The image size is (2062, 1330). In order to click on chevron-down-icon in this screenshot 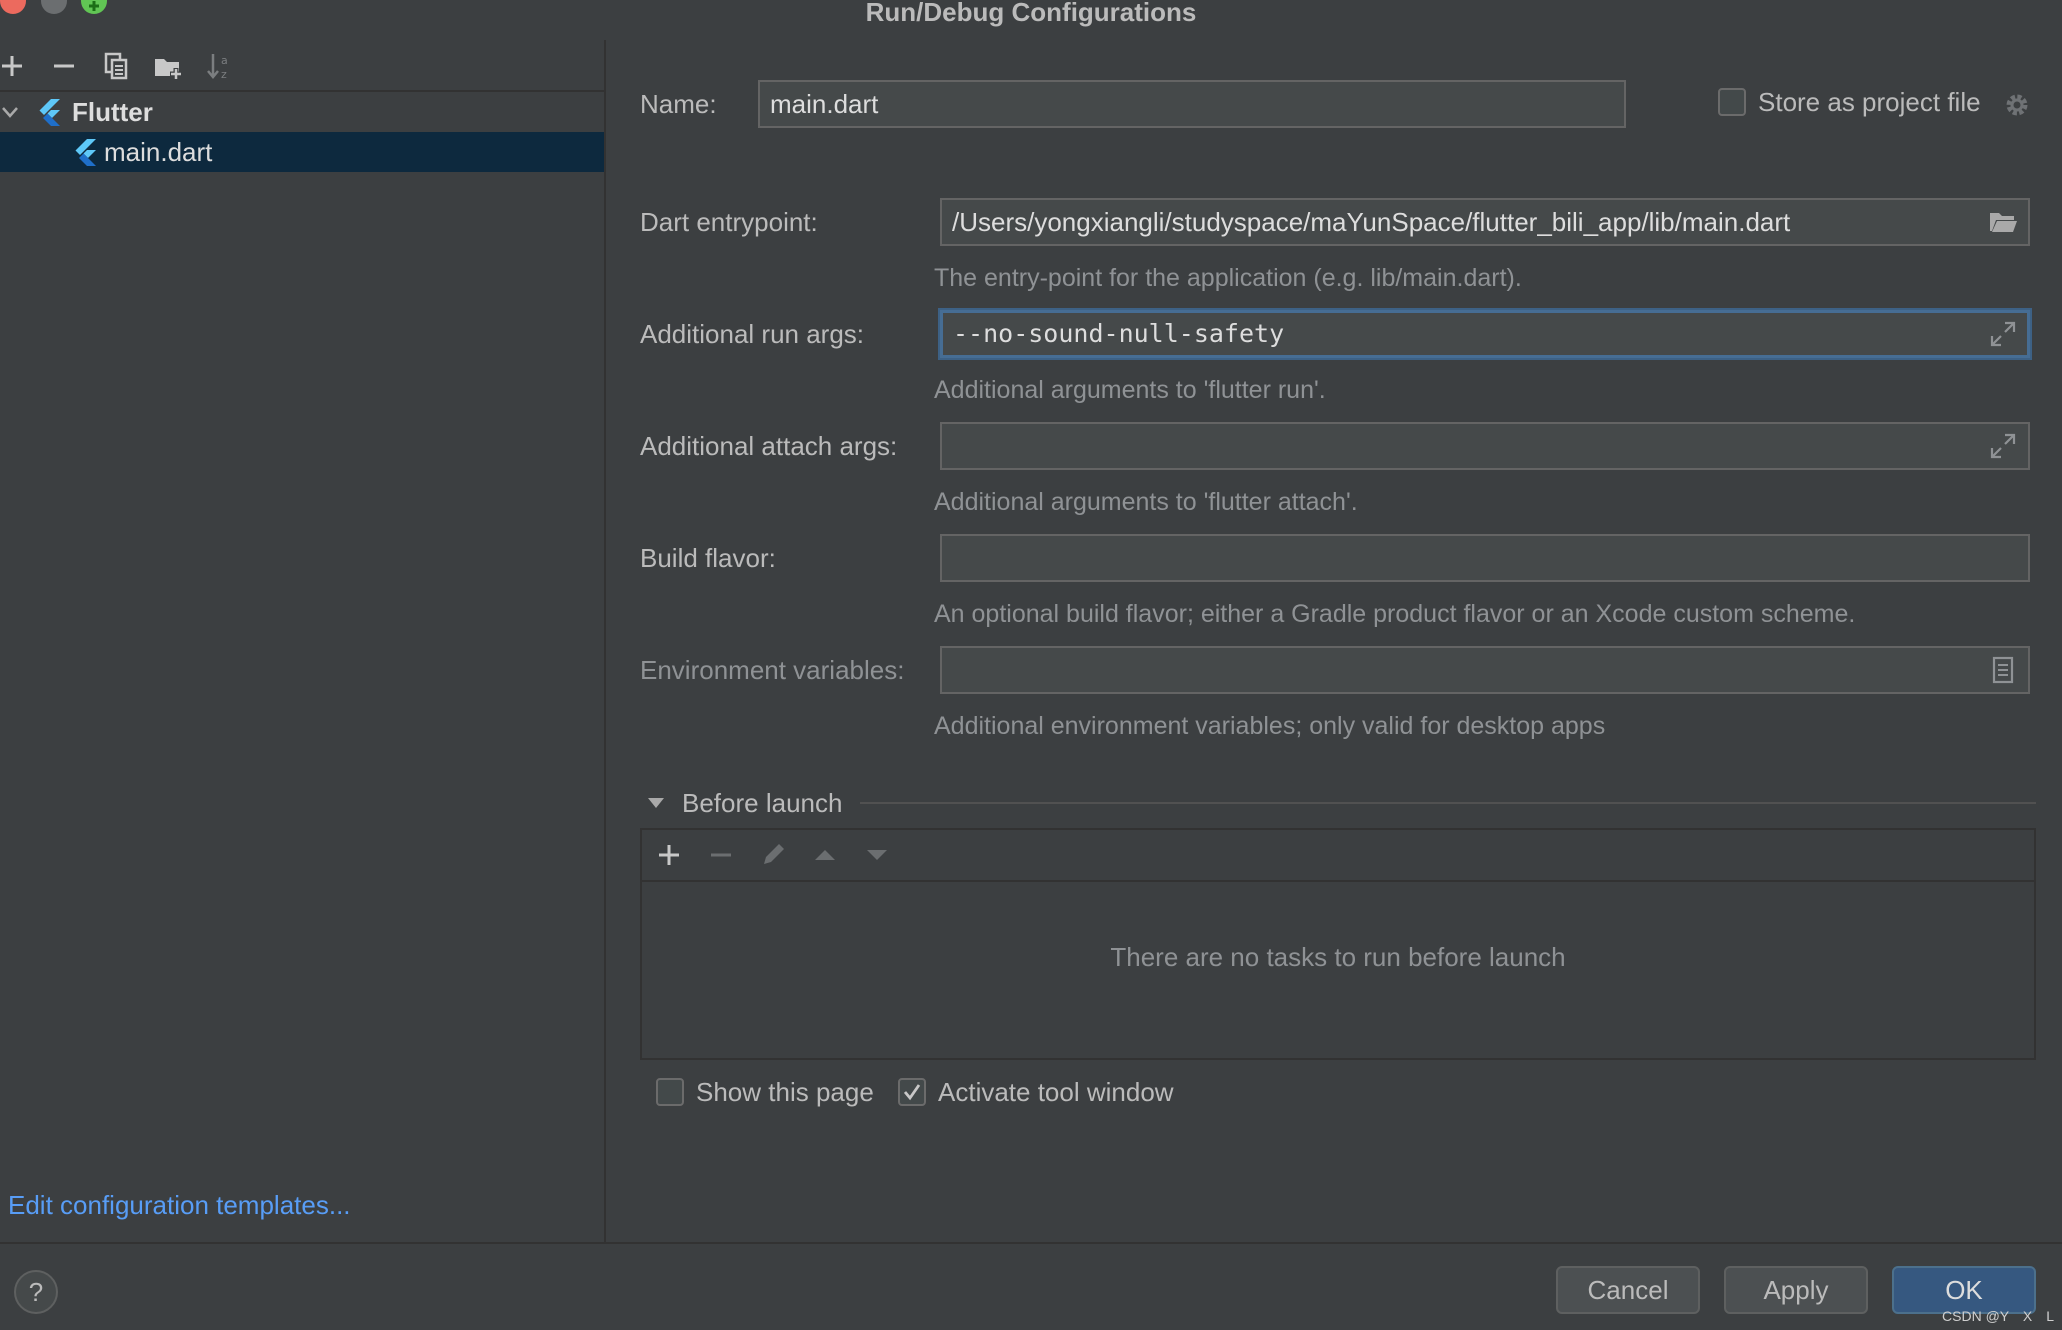, I will do `click(10, 112)`.